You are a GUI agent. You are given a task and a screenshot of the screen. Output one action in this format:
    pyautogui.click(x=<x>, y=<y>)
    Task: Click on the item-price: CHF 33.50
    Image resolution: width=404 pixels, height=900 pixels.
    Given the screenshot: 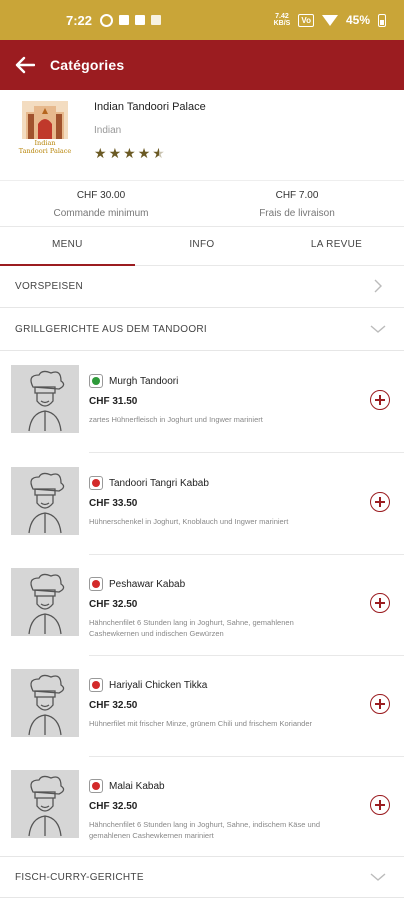 What is the action you would take?
    pyautogui.click(x=113, y=503)
    